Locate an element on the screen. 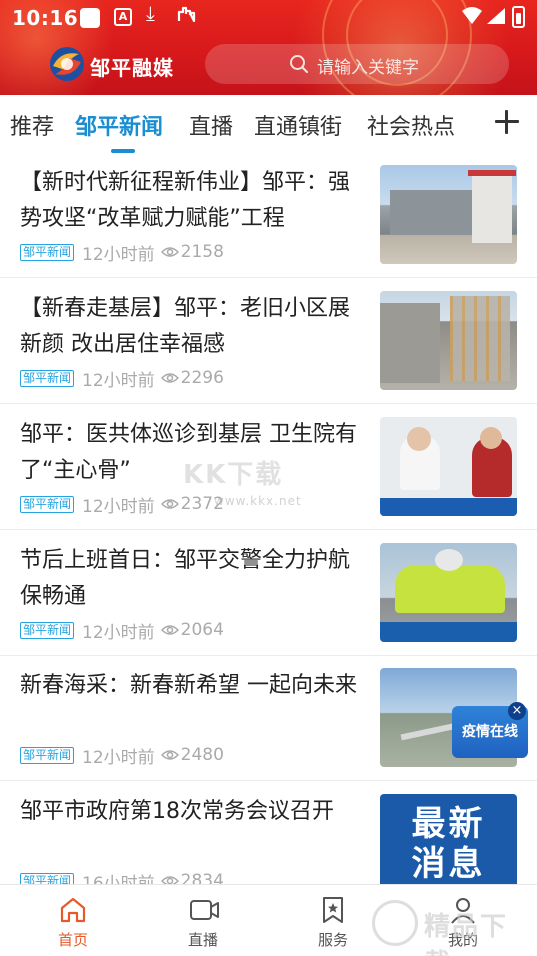 The image size is (537, 956). article-title: 邹平市政府第18次常务会议召开 is located at coordinates (177, 811).